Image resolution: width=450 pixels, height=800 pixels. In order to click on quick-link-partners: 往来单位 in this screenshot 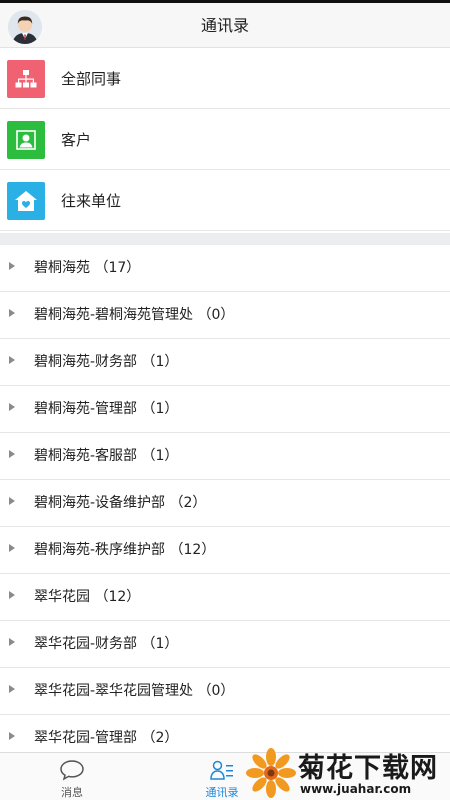, I will do `click(225, 201)`.